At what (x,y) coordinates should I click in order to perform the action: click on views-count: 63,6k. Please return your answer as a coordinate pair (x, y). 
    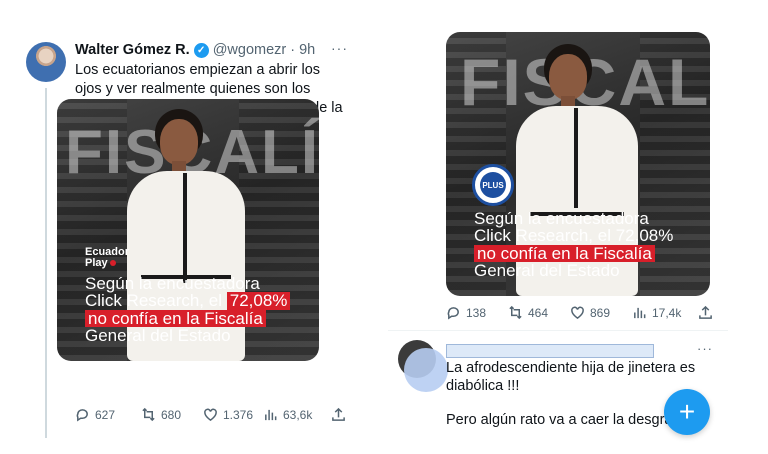
    Looking at the image, I should click on (298, 414).